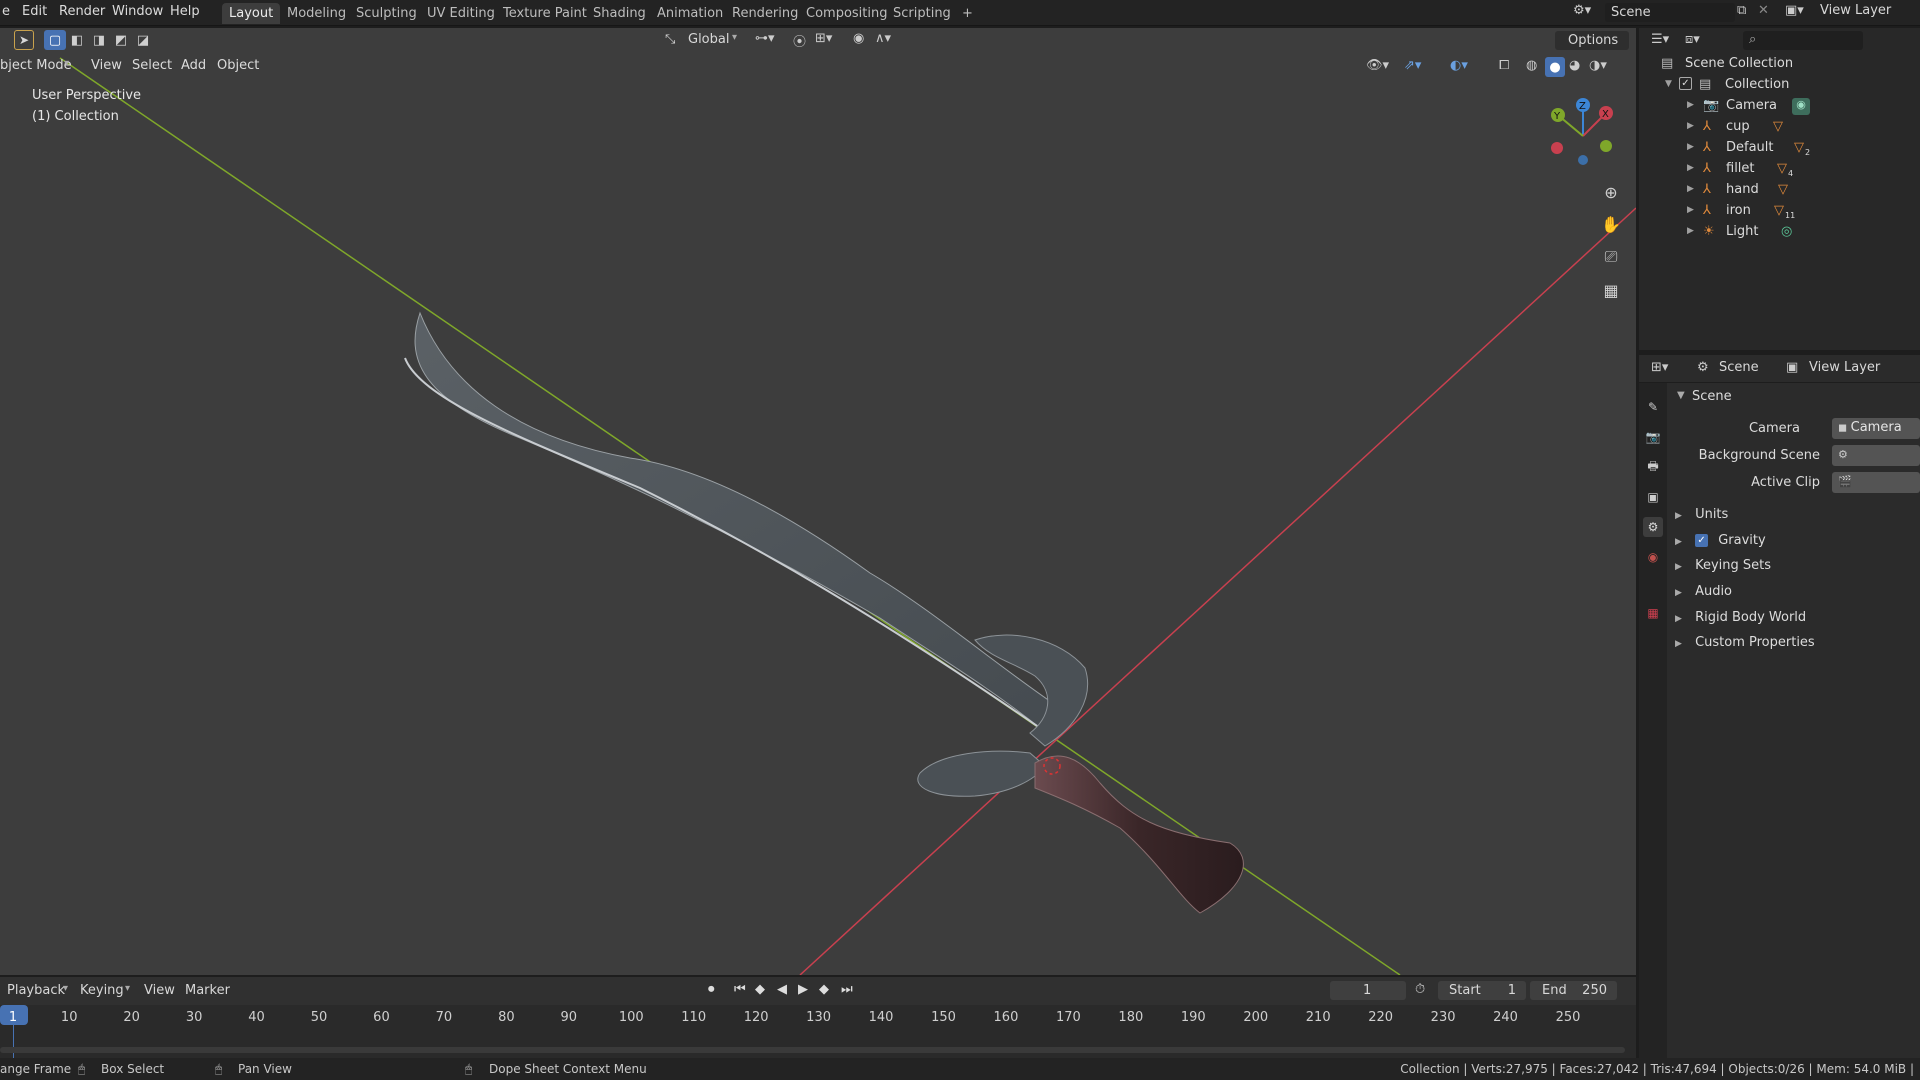 Image resolution: width=1920 pixels, height=1080 pixels. What do you see at coordinates (1611, 224) in the screenshot?
I see `pan-hand-icon: ✋` at bounding box center [1611, 224].